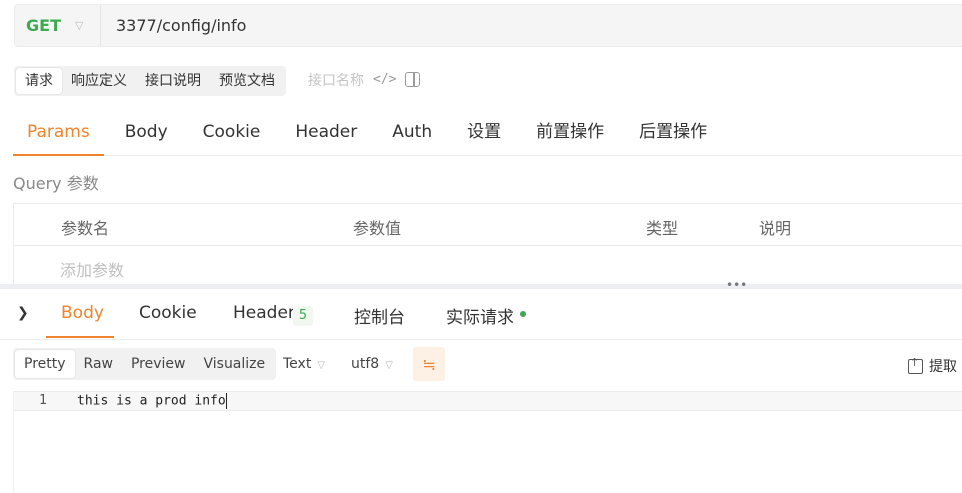 This screenshot has height=493, width=962. What do you see at coordinates (488, 401) in the screenshot?
I see `editor-line: 1 this is a prod info` at bounding box center [488, 401].